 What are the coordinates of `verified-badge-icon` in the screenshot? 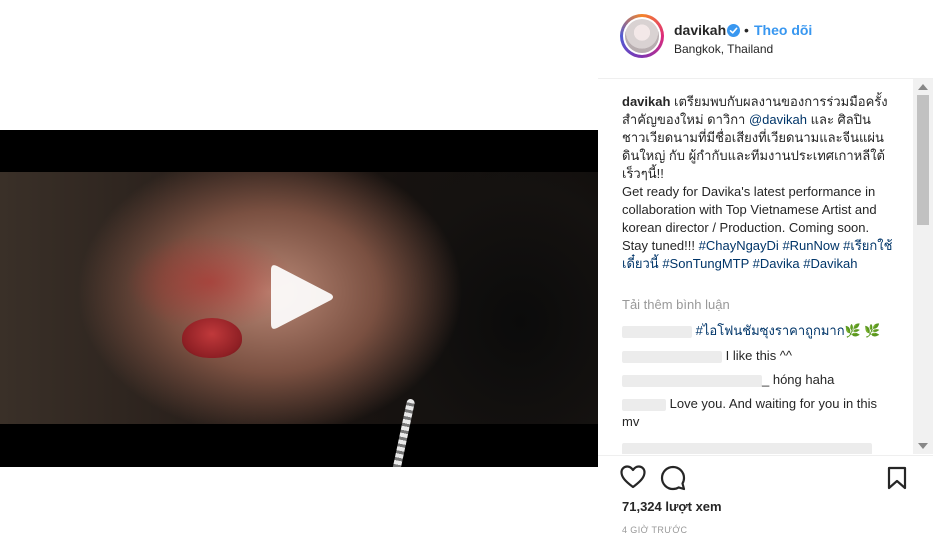 It's located at (733, 30).